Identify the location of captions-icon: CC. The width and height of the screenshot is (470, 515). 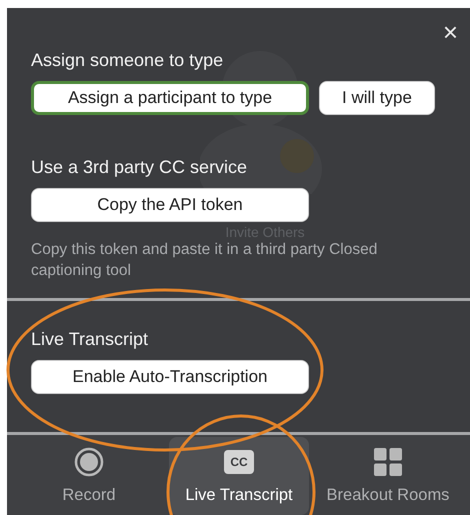
(239, 462).